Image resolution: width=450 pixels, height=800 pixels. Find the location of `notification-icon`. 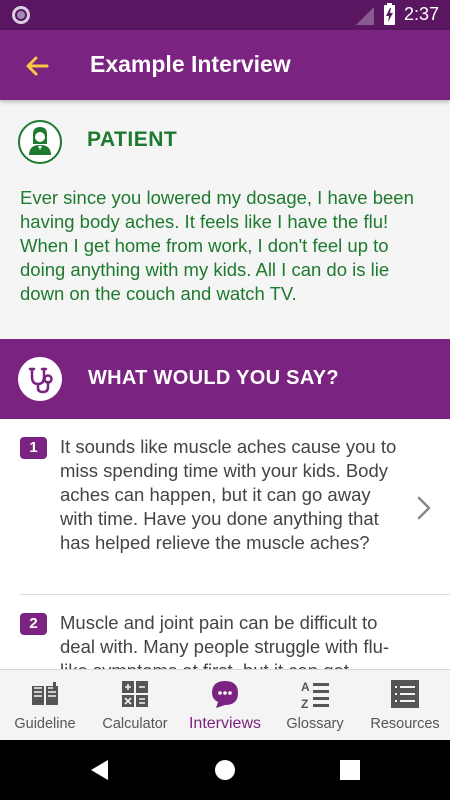

notification-icon is located at coordinates (21, 15).